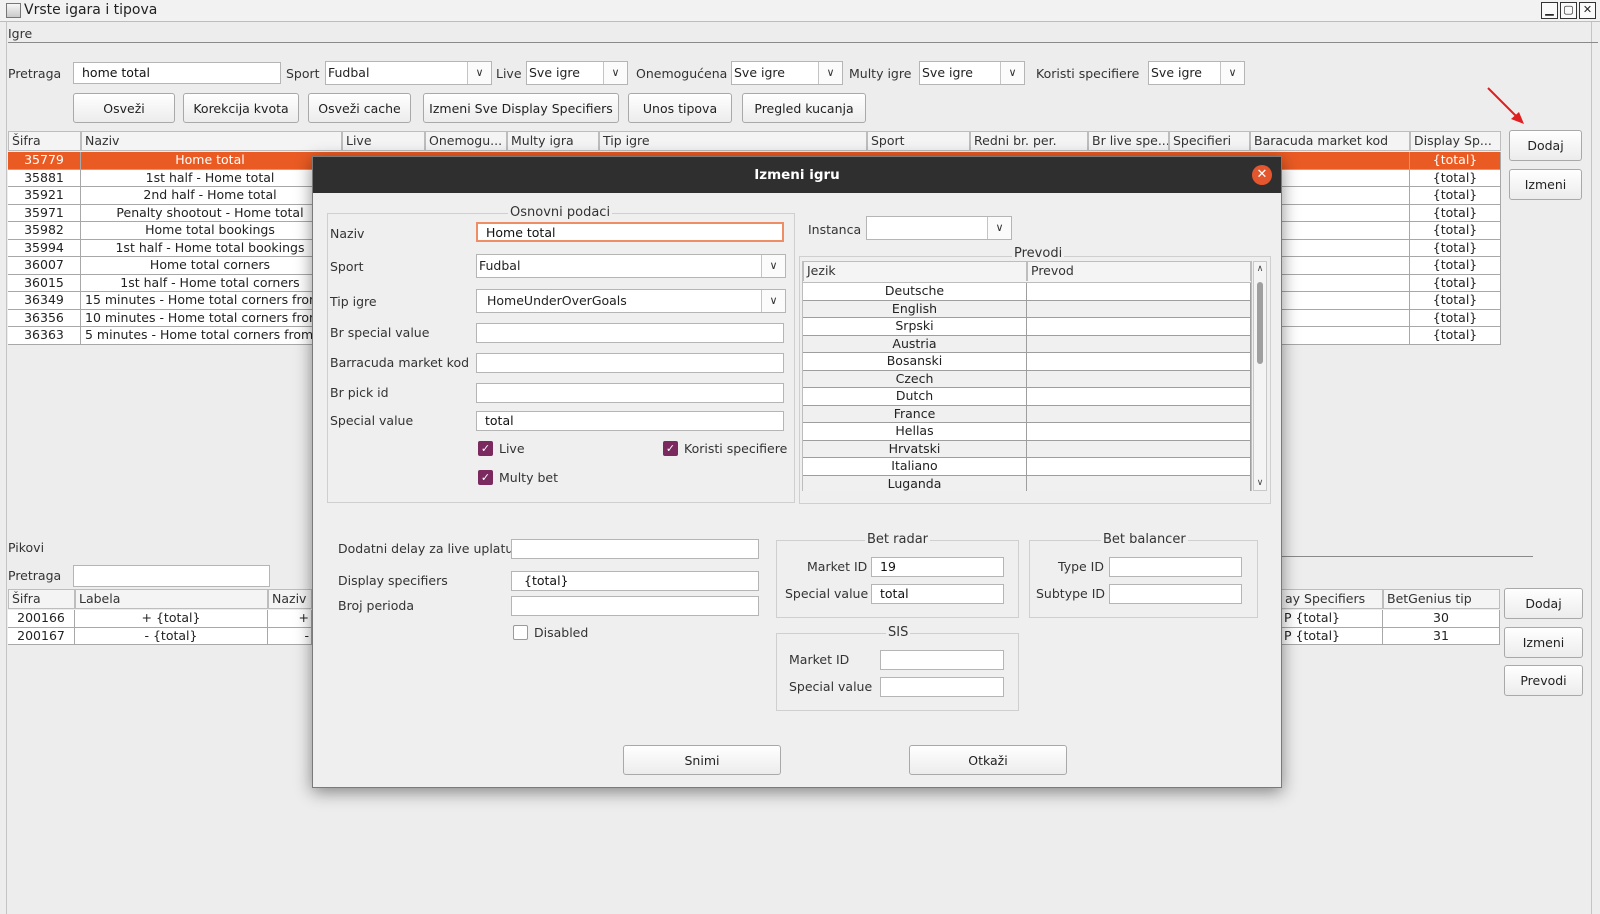 This screenshot has width=1600, height=914. Describe the element at coordinates (1441, 599) in the screenshot. I see `col-betgenius-tip: BetGenius tip` at that location.